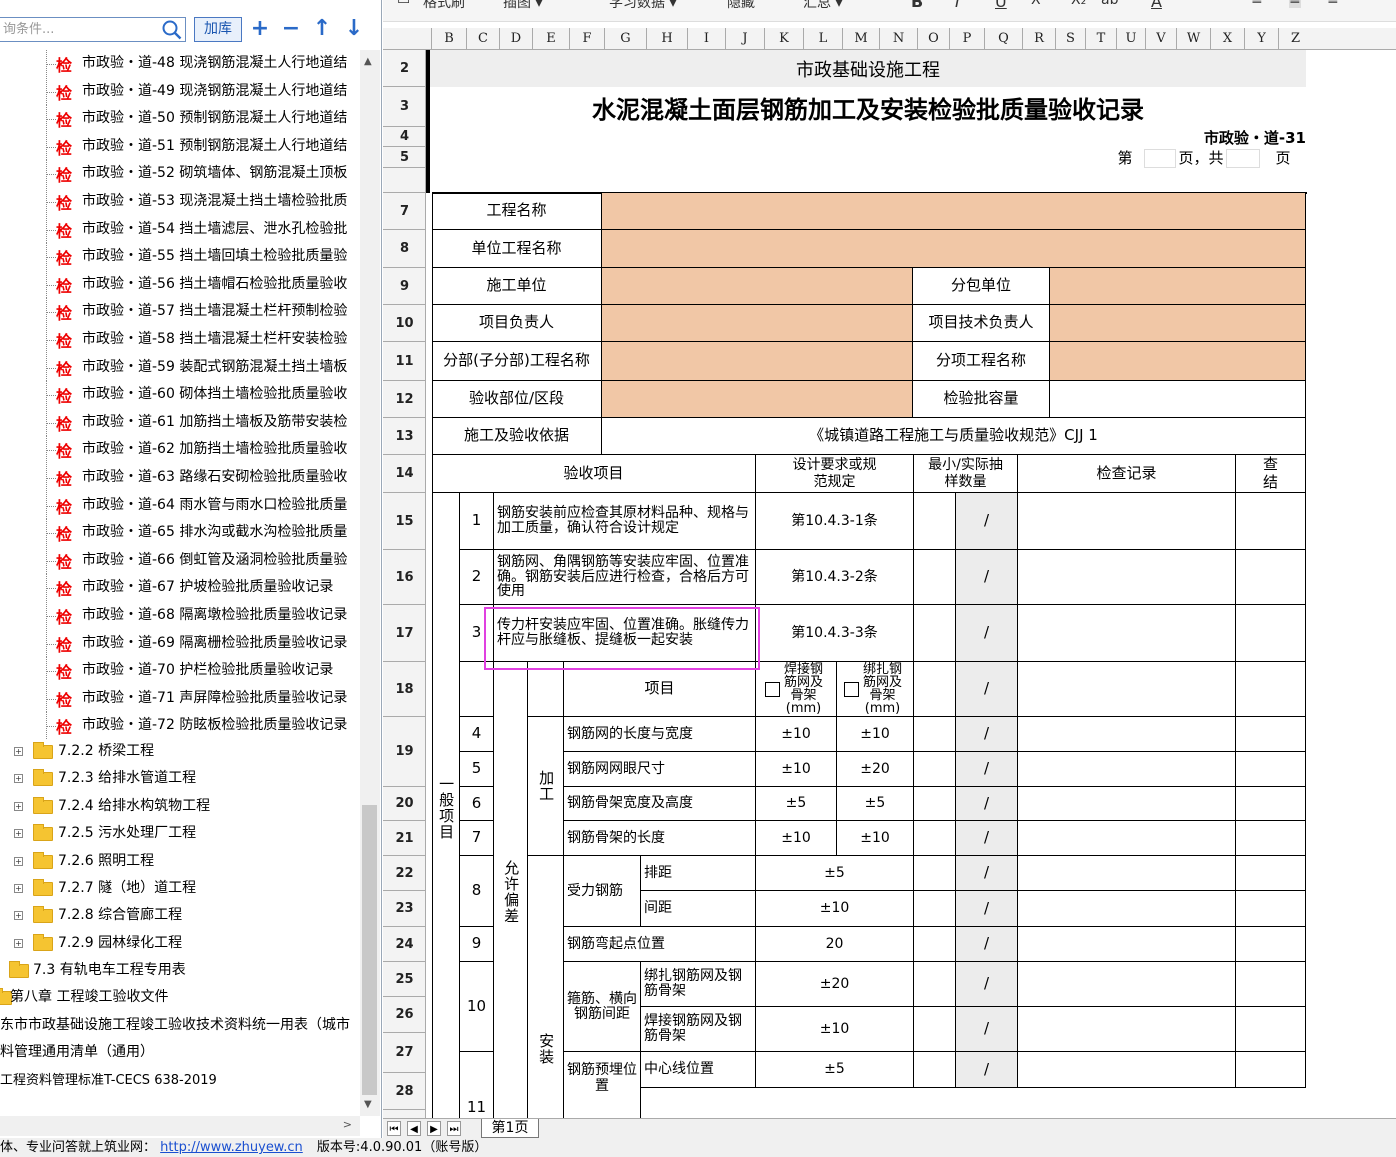 The height and width of the screenshot is (1157, 1396). I want to click on r18-sample-min, so click(935, 689).